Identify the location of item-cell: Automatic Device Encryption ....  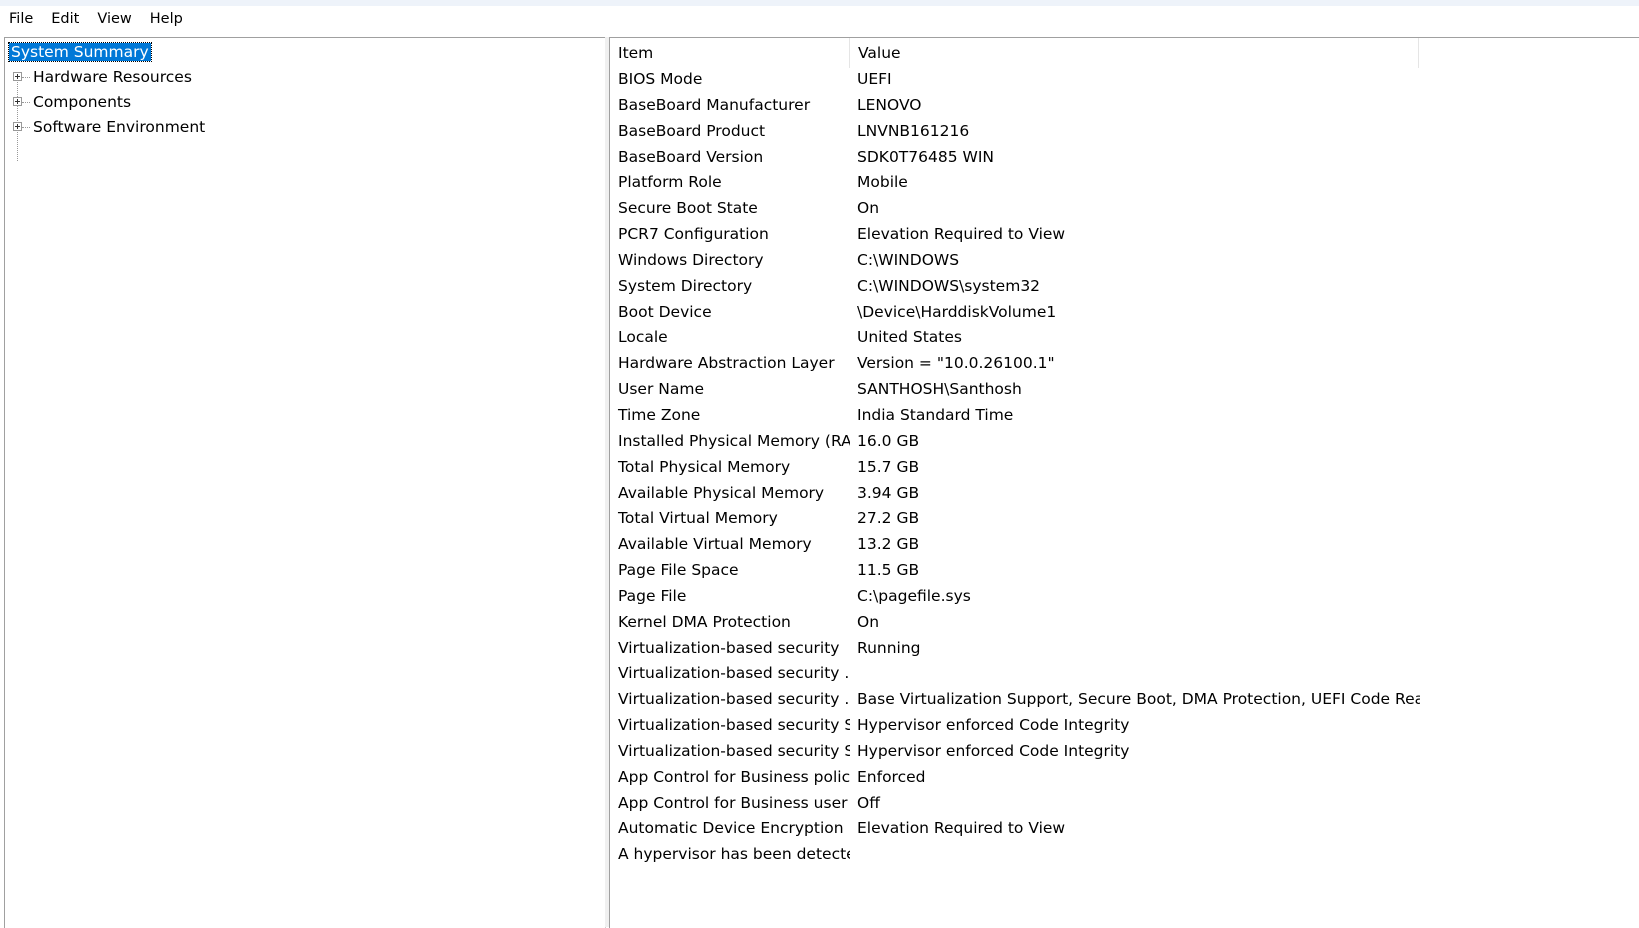
(734, 828).